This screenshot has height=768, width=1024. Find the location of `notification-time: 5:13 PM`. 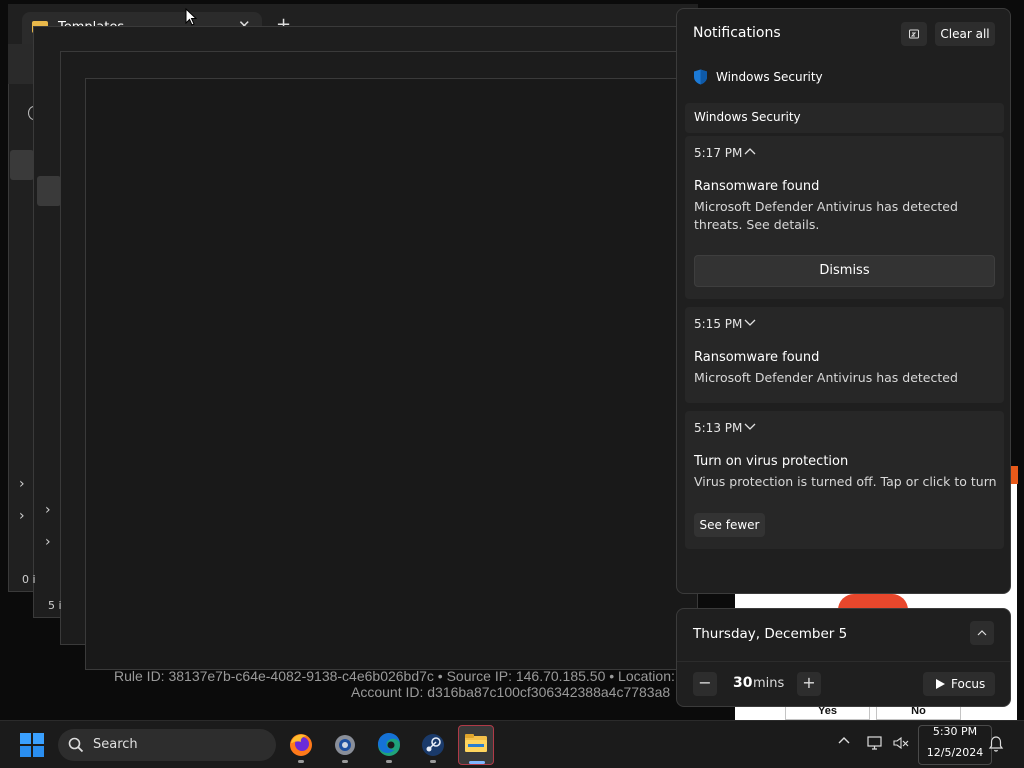

notification-time: 5:13 PM is located at coordinates (718, 428).